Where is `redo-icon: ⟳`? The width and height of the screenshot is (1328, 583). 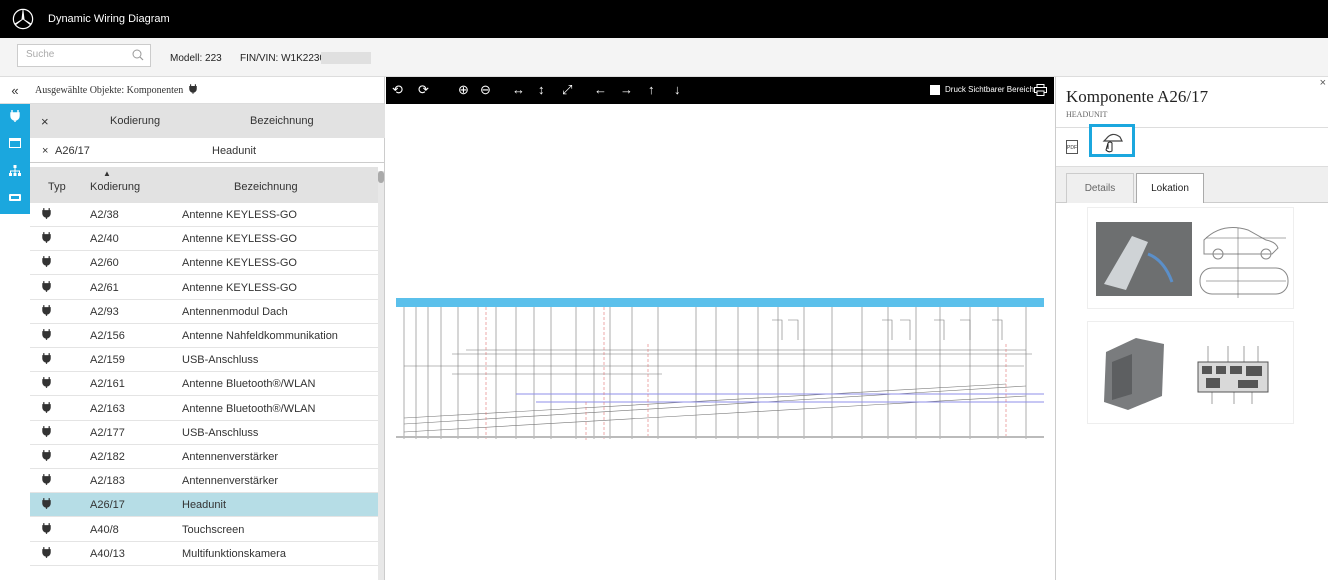
redo-icon: ⟳ is located at coordinates (423, 90).